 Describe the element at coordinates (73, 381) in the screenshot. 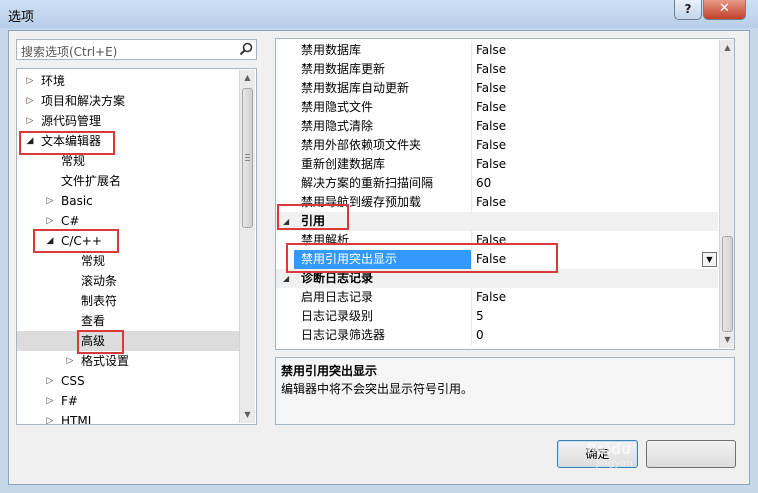

I see `tree-item-label: CSS` at that location.